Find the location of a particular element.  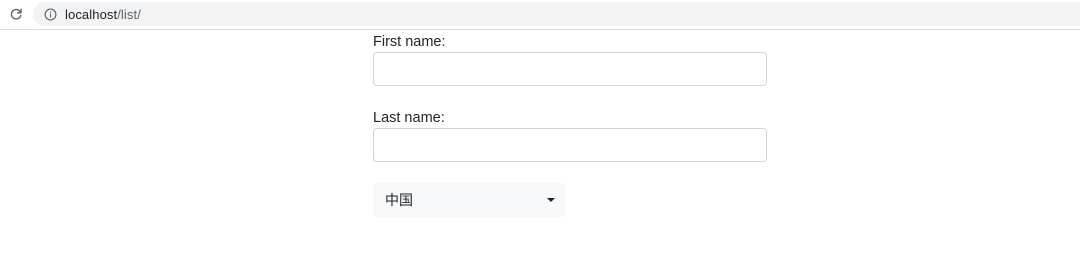

info-icon is located at coordinates (50, 14).